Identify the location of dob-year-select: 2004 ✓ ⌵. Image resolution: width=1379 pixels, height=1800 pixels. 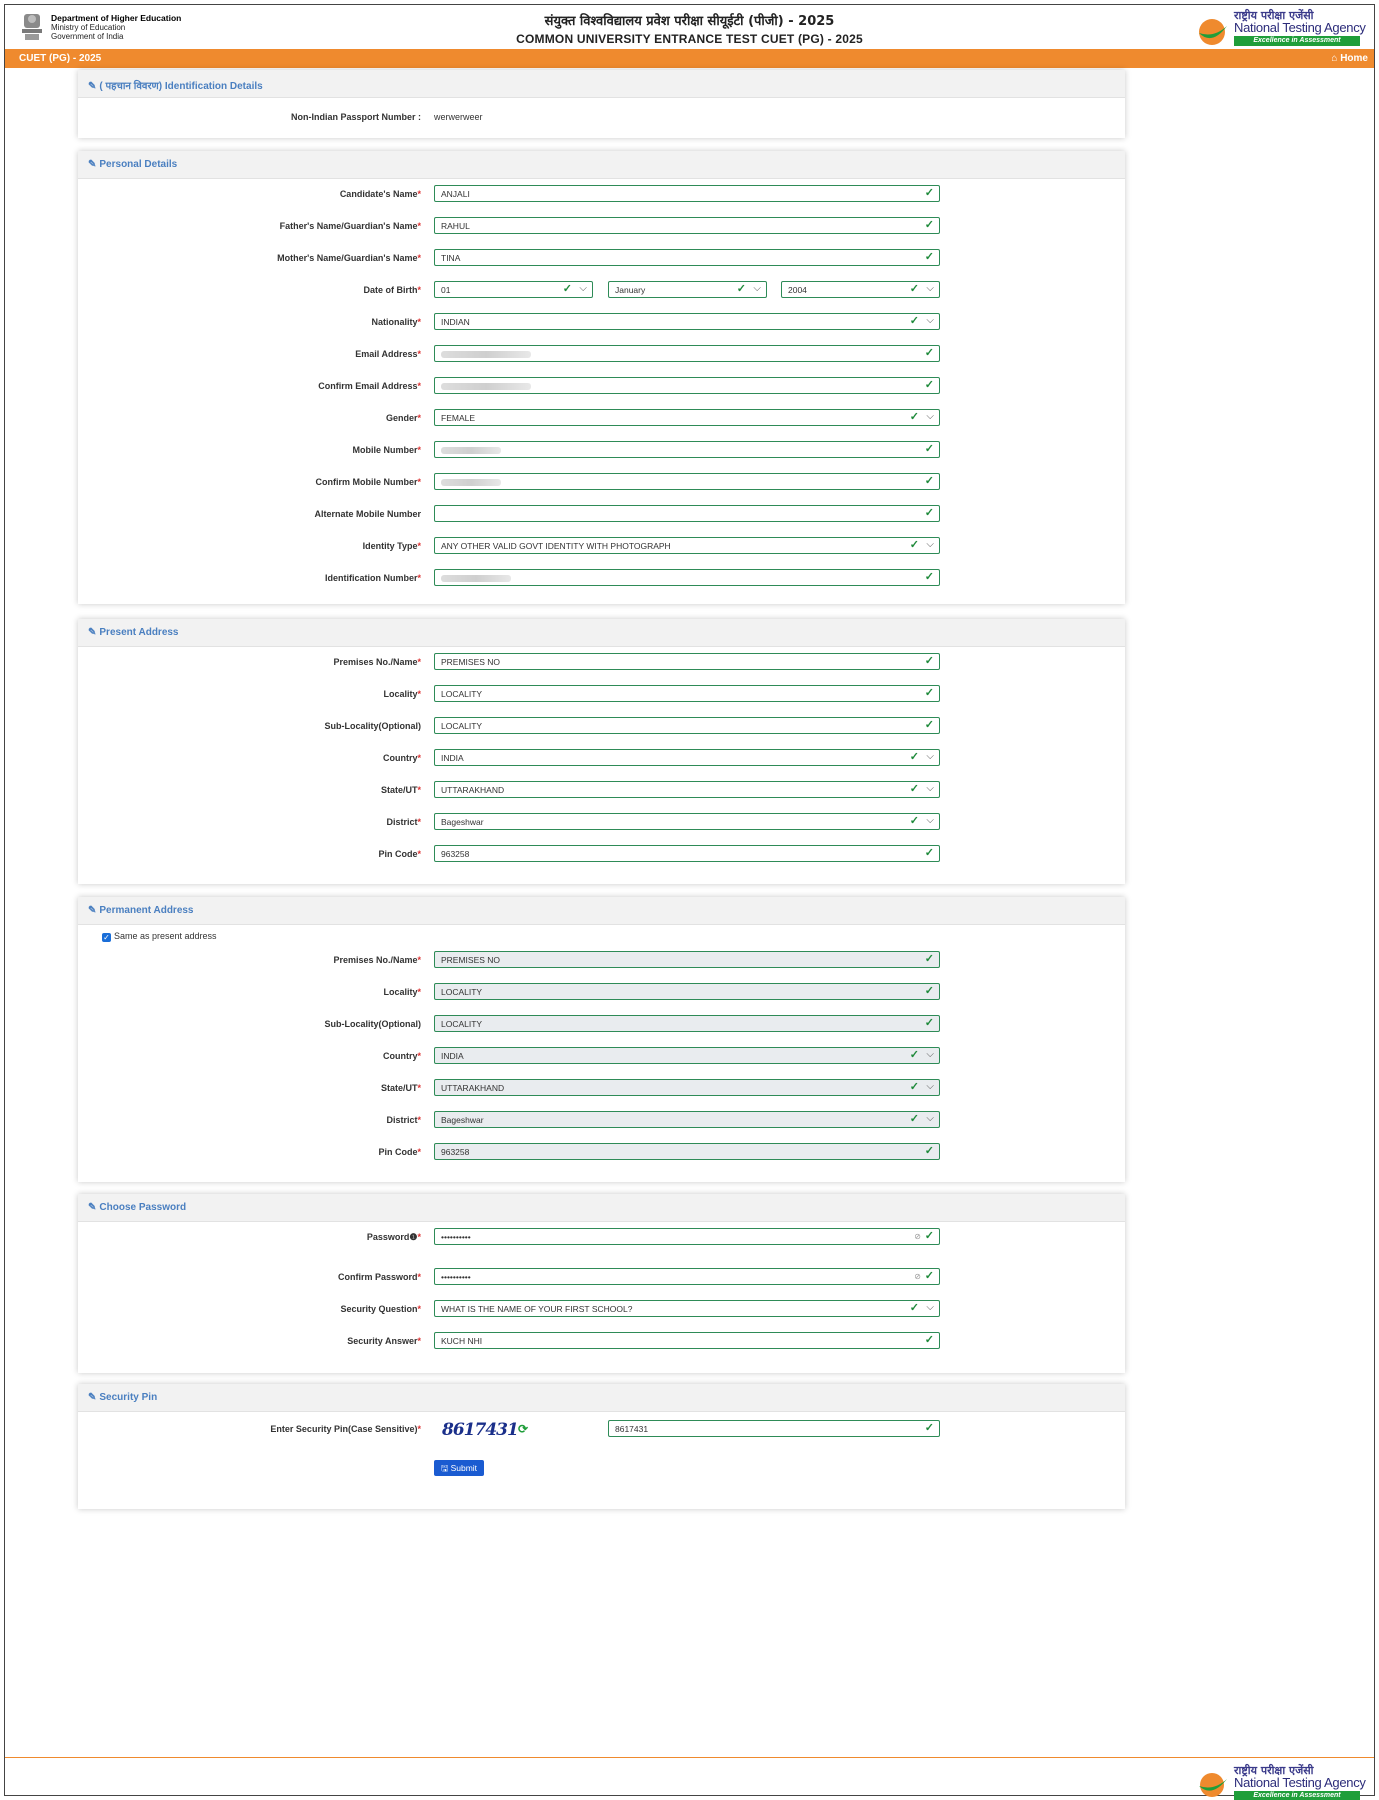
(860, 289).